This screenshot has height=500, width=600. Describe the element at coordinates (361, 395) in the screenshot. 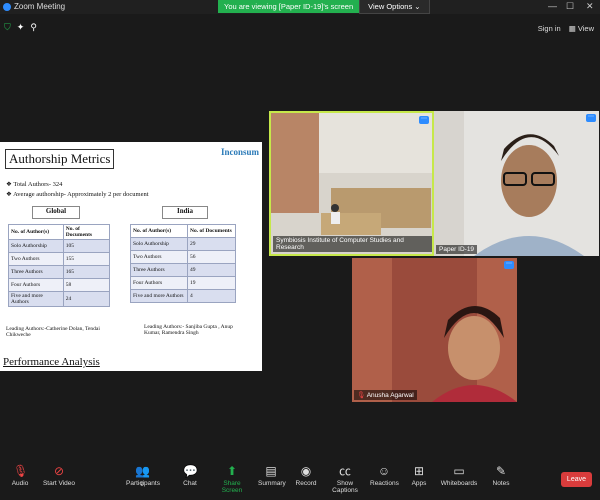

I see `mic-muted-icon: 🎙` at that location.